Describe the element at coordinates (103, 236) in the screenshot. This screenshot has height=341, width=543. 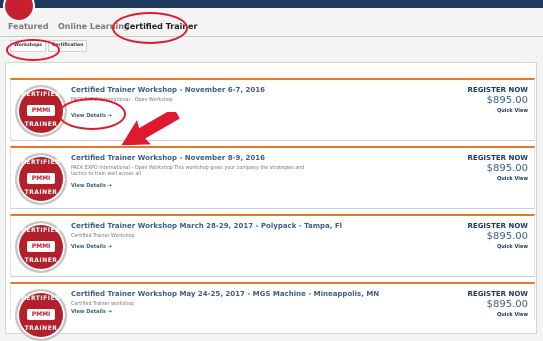
I see `workshop-description: Certified Trainer Workshop` at that location.